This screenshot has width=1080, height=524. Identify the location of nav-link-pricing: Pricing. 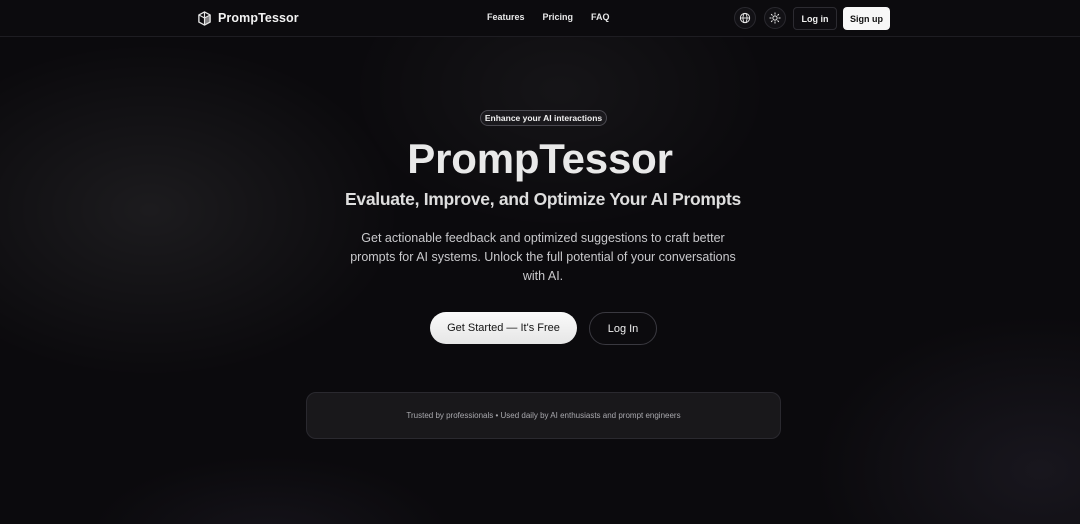
(558, 17).